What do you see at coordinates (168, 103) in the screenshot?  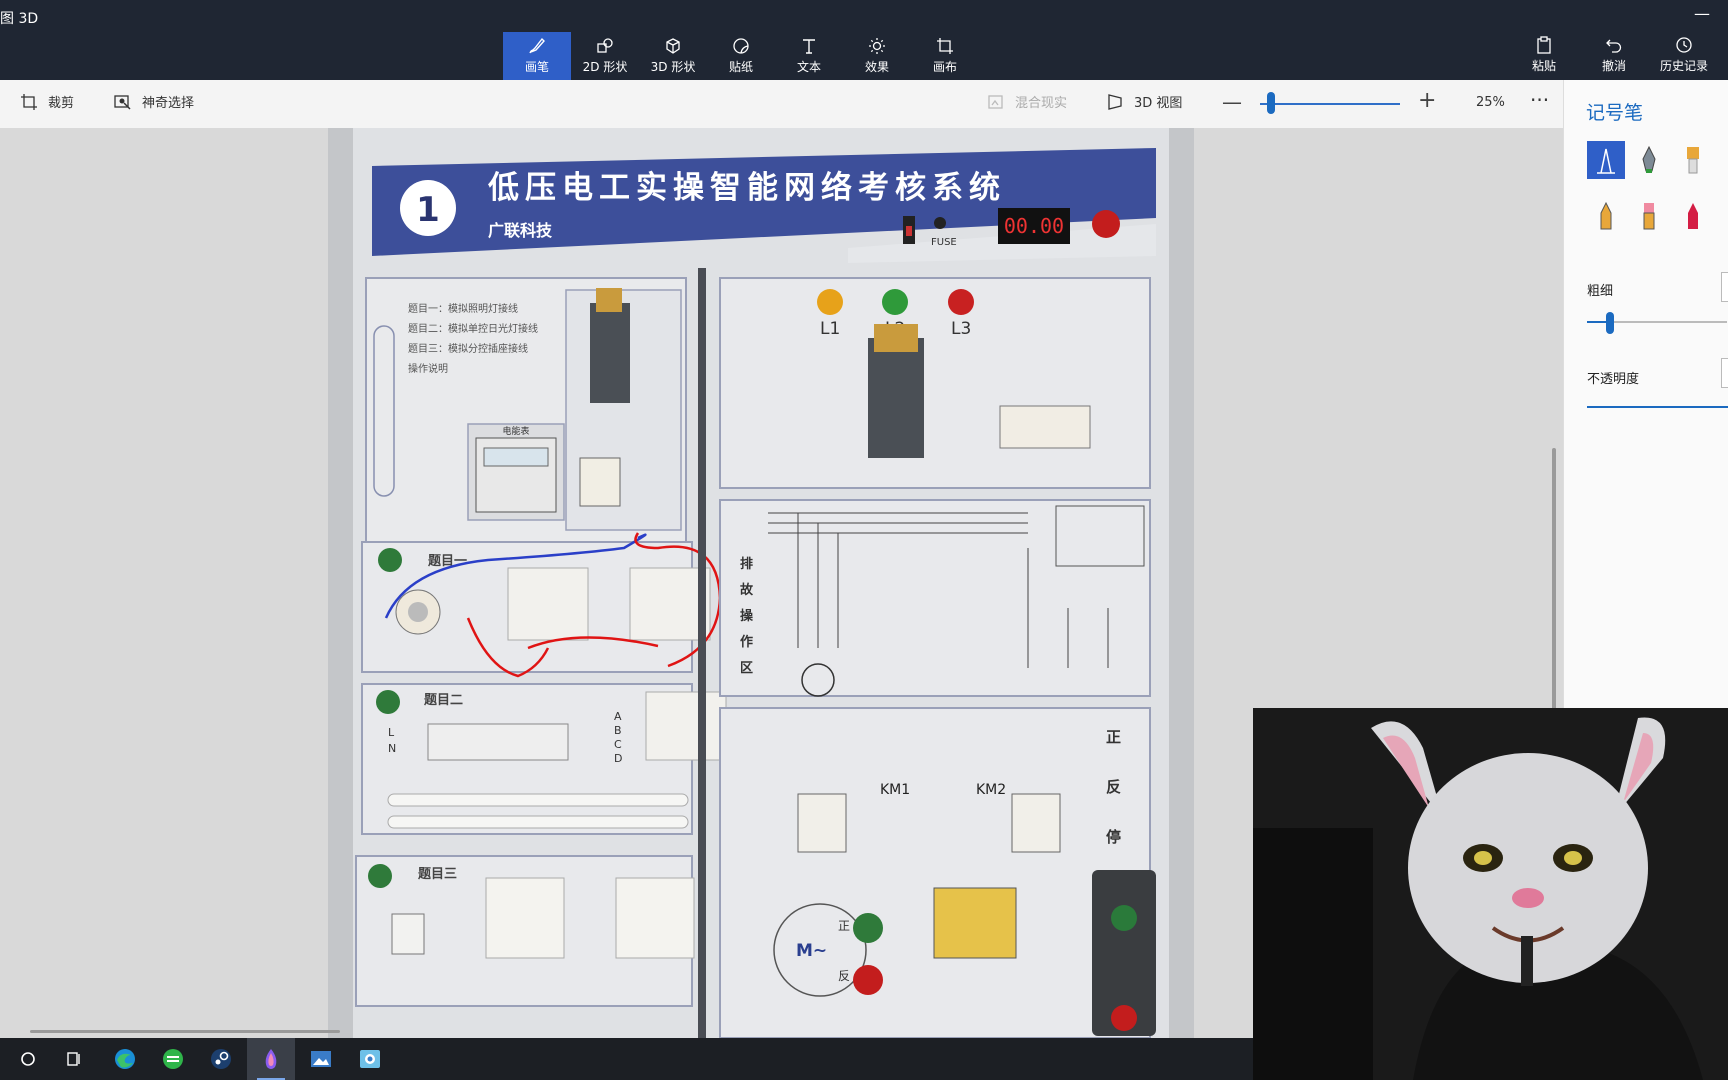 I see `magic-select-label: 神奇选择` at bounding box center [168, 103].